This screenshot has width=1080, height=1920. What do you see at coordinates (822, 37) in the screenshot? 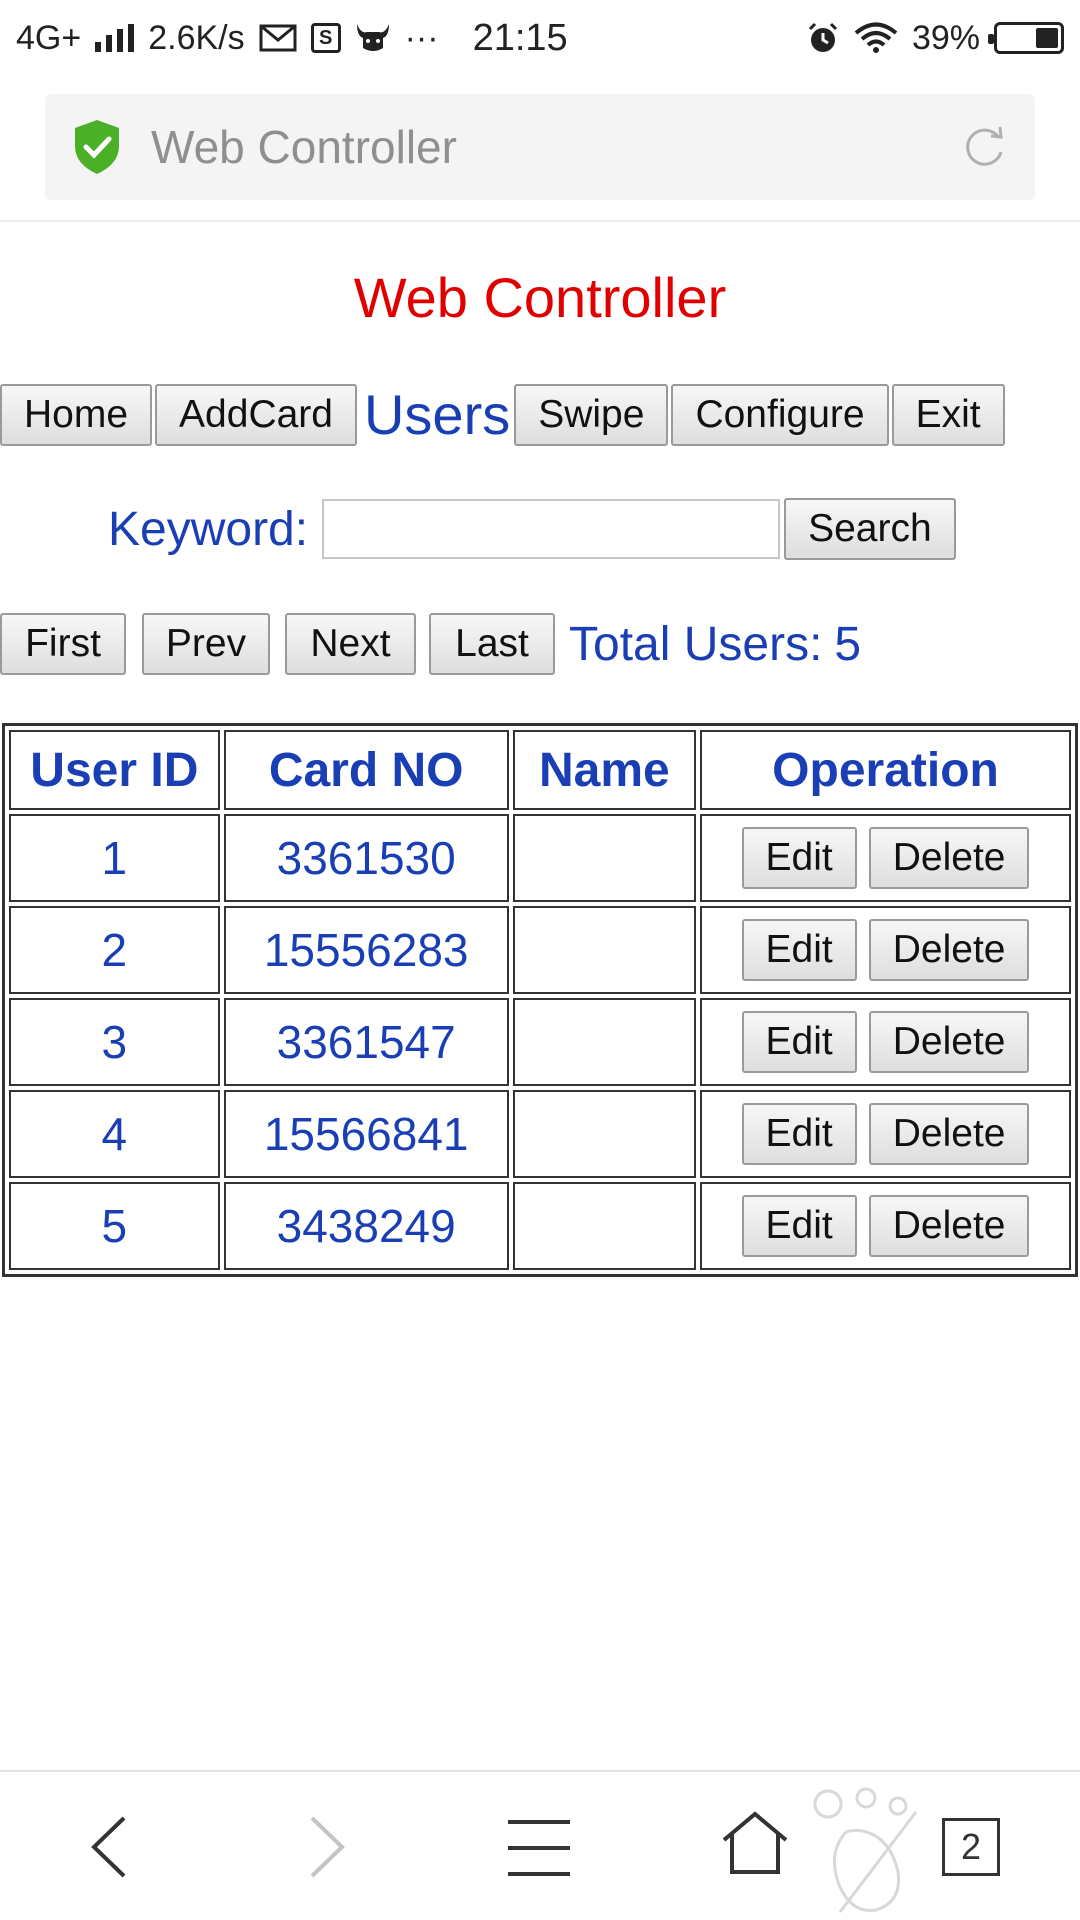
I see `alarm-icon` at bounding box center [822, 37].